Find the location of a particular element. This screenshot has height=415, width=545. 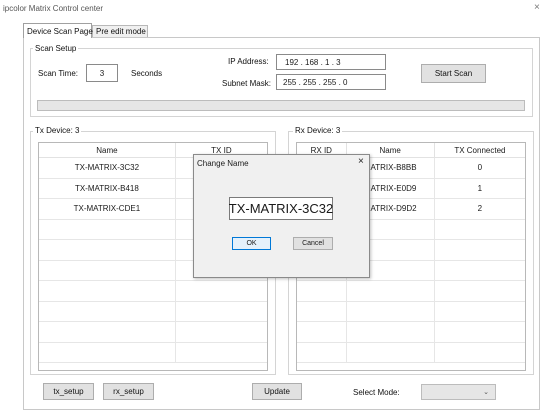

rx-setup-button: rx_setup is located at coordinates (128, 391).